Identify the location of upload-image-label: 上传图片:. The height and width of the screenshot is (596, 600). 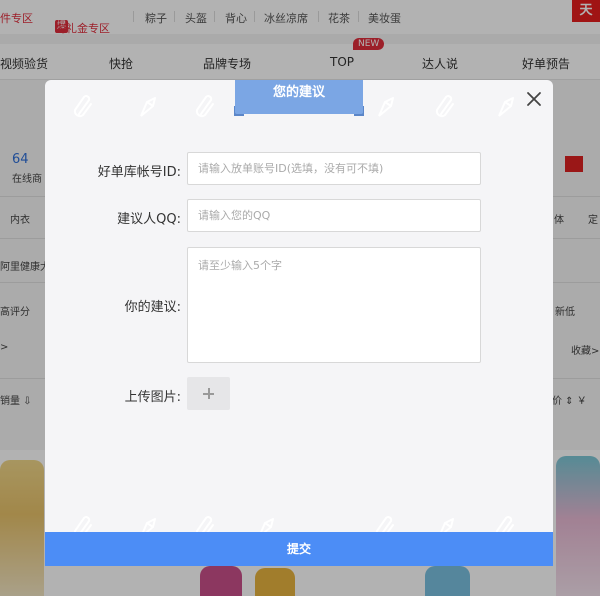
(152, 397).